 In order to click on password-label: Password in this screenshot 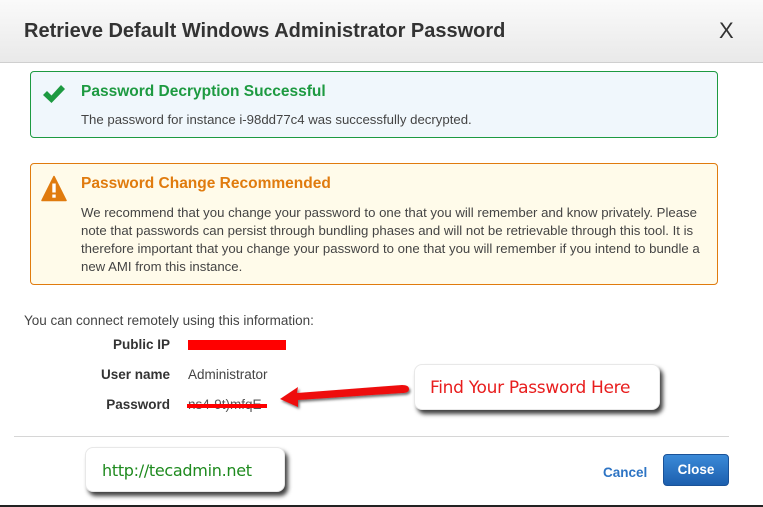, I will do `click(138, 404)`.